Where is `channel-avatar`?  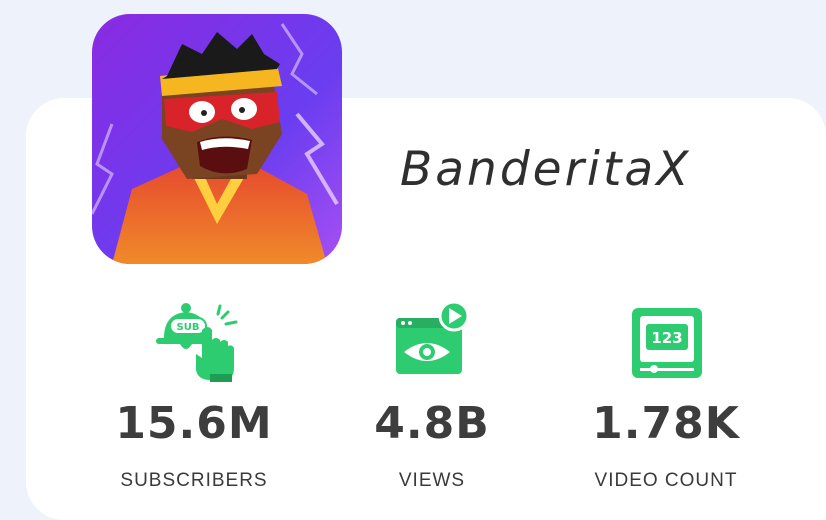 channel-avatar is located at coordinates (217, 139).